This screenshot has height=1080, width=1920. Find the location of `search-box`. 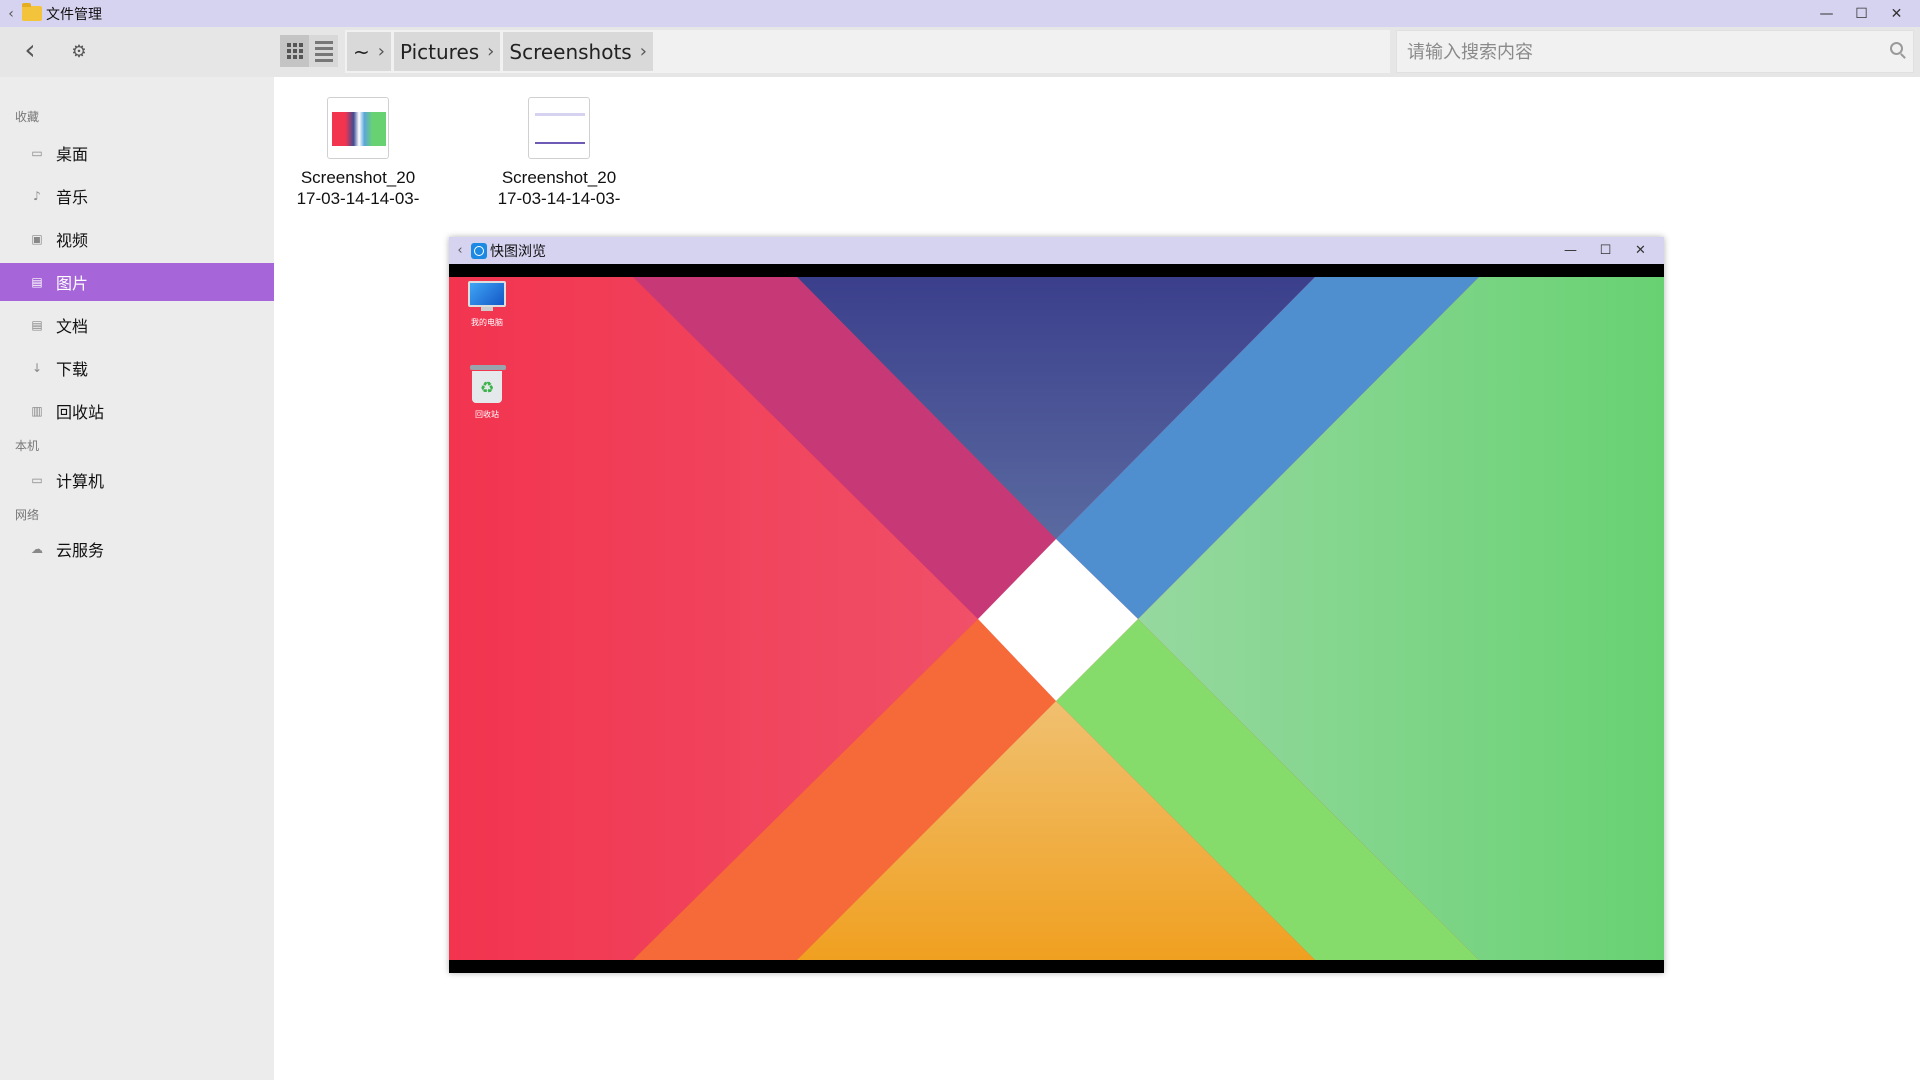

search-box is located at coordinates (1655, 52).